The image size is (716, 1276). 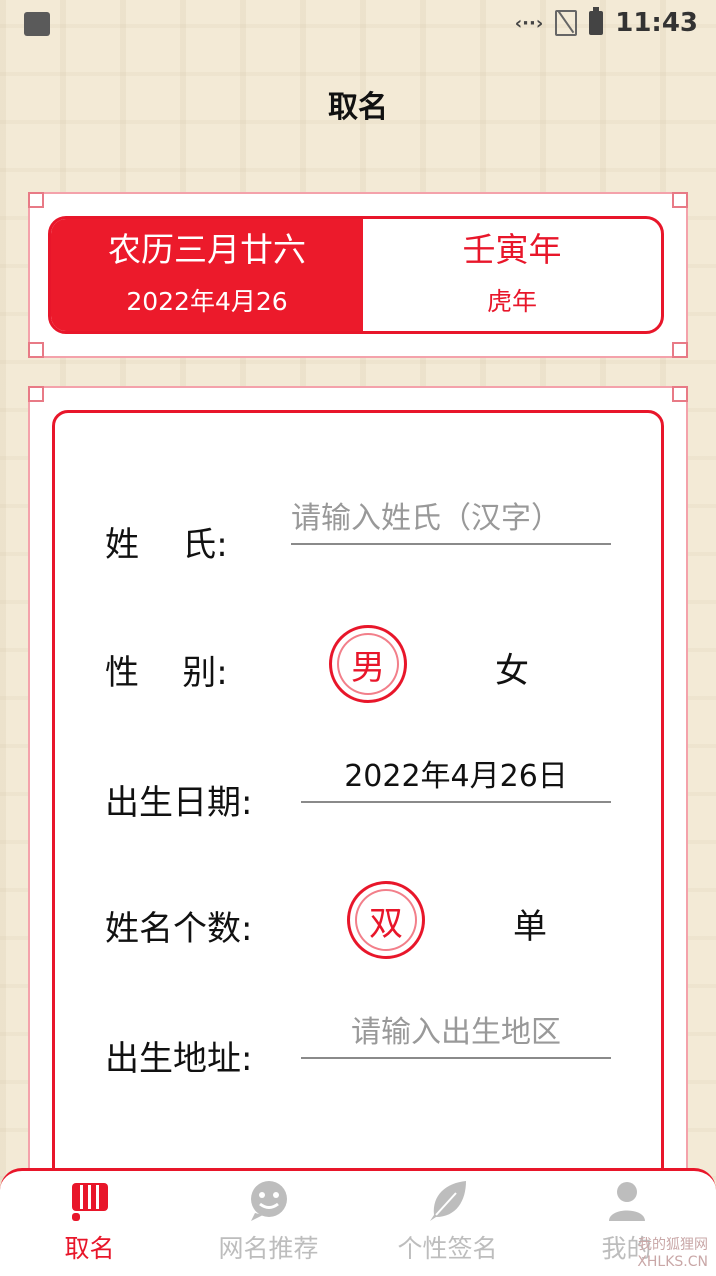 What do you see at coordinates (166, 673) in the screenshot?
I see `gender-label: 性 别:` at bounding box center [166, 673].